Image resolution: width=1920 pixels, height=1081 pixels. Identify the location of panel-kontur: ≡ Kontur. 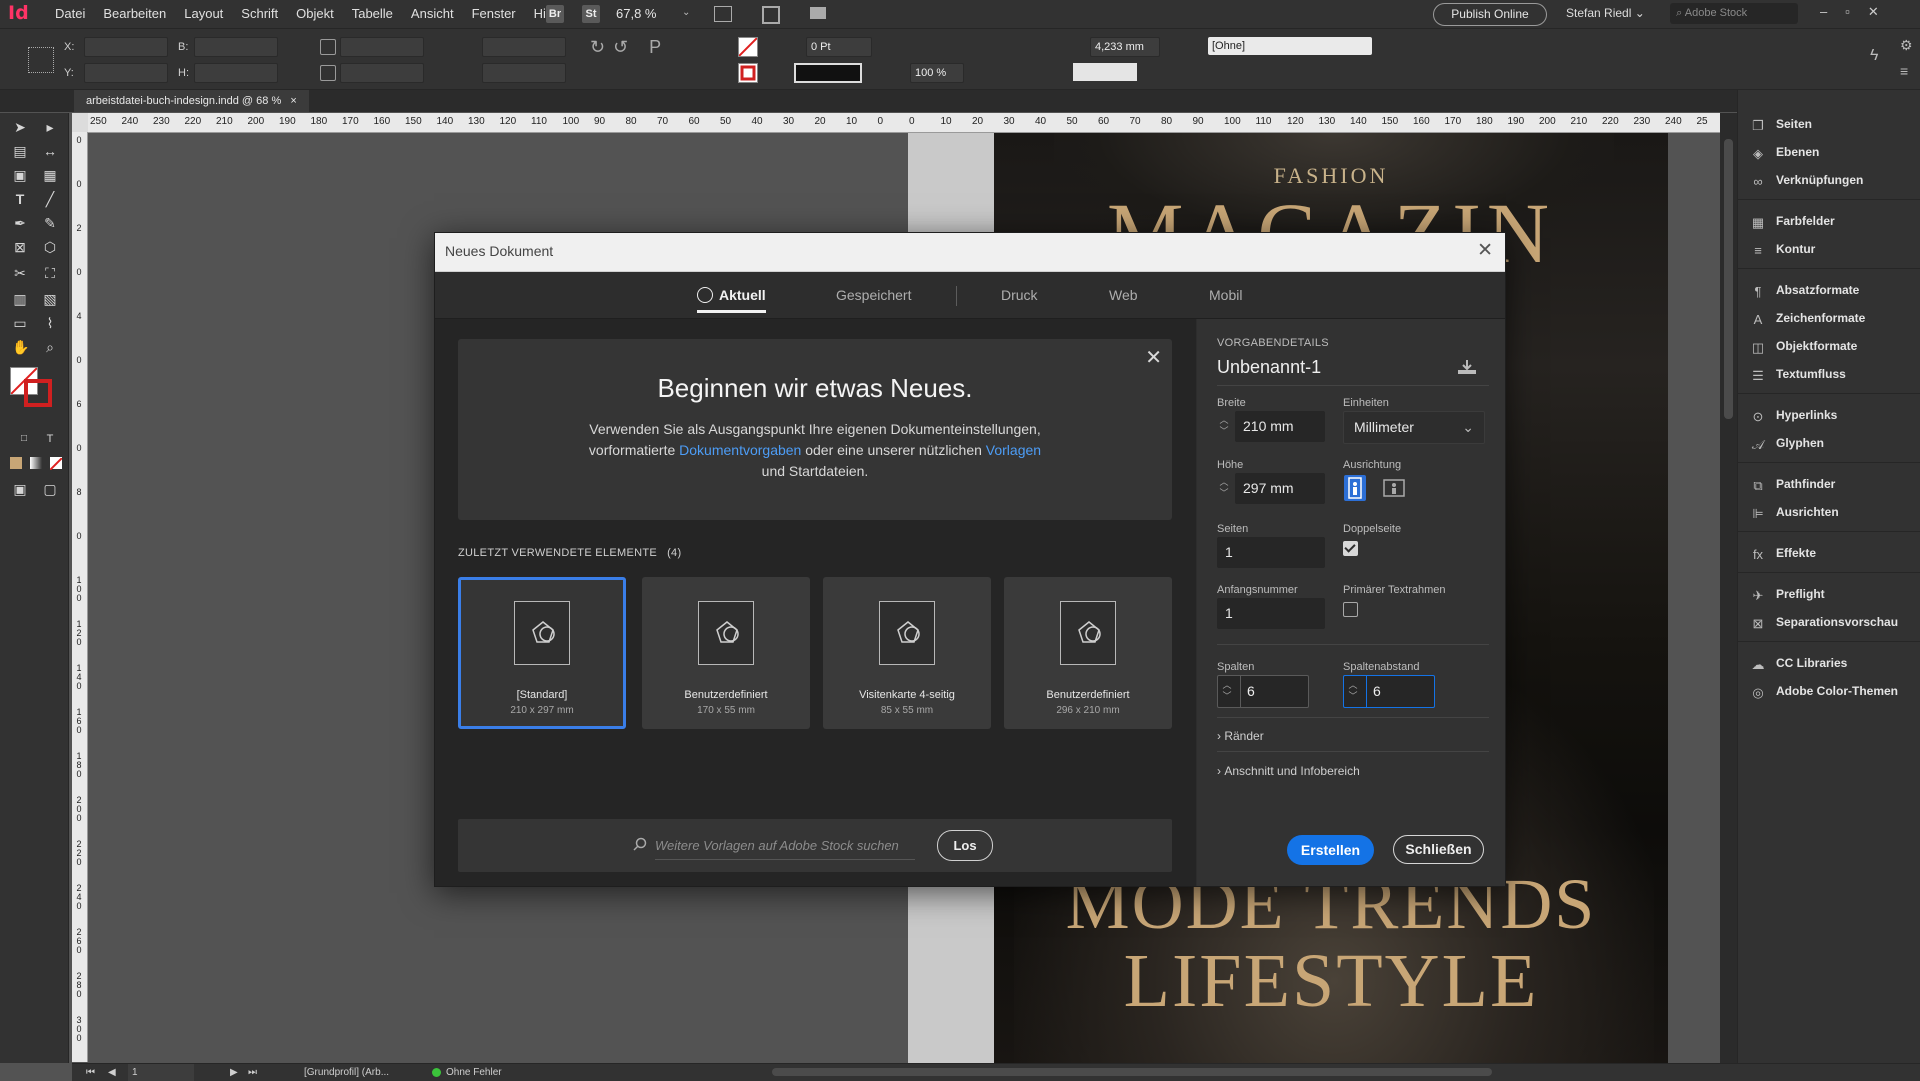
(1782, 249).